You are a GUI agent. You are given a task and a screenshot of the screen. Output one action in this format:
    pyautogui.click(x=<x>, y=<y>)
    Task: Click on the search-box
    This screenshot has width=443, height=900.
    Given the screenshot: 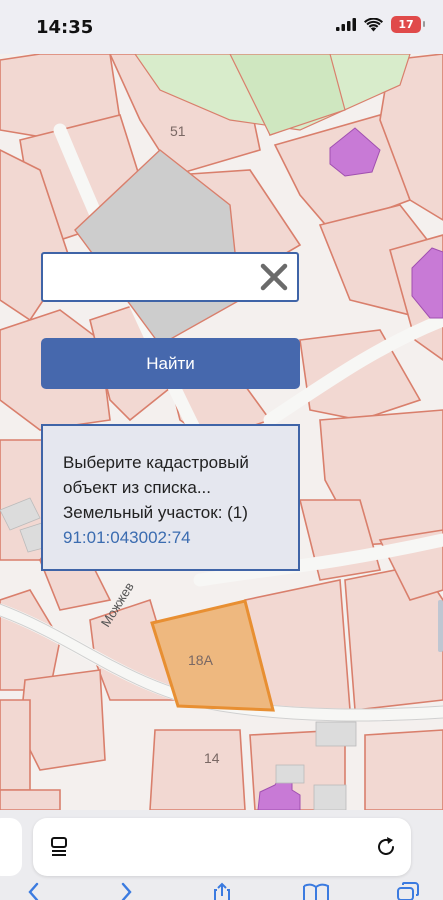 What is the action you would take?
    pyautogui.click(x=170, y=277)
    